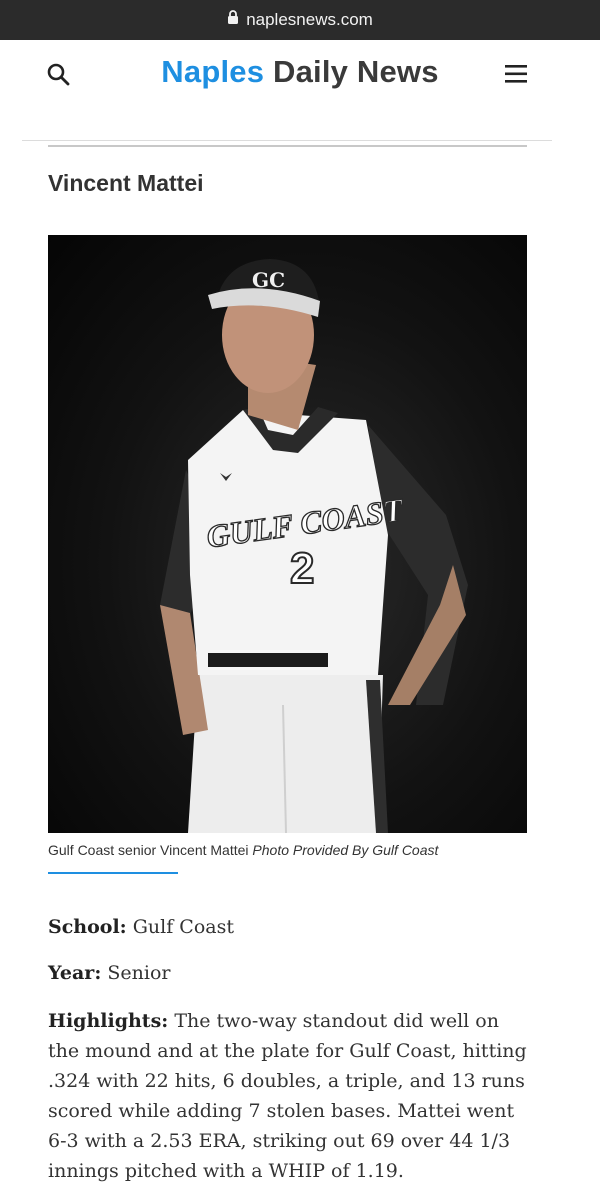  I want to click on year-value: Senior, so click(139, 973).